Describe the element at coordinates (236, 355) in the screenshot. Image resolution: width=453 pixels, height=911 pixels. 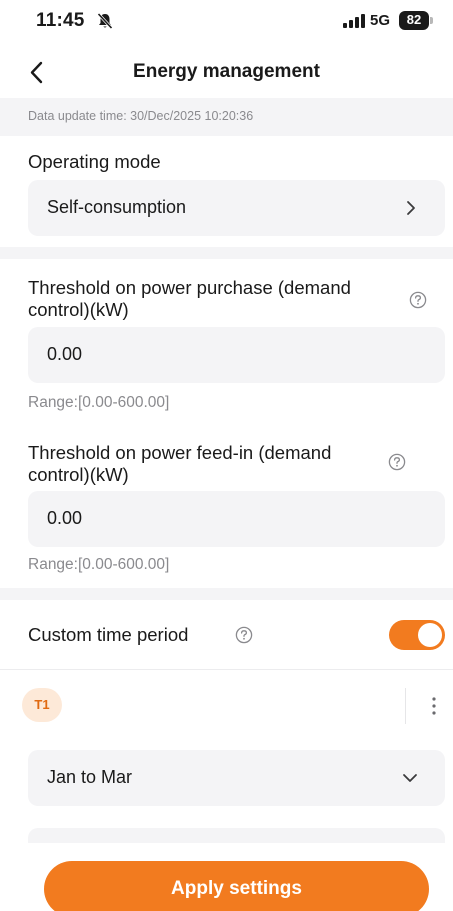
I see `purchase-threshold-input: 0.00` at that location.